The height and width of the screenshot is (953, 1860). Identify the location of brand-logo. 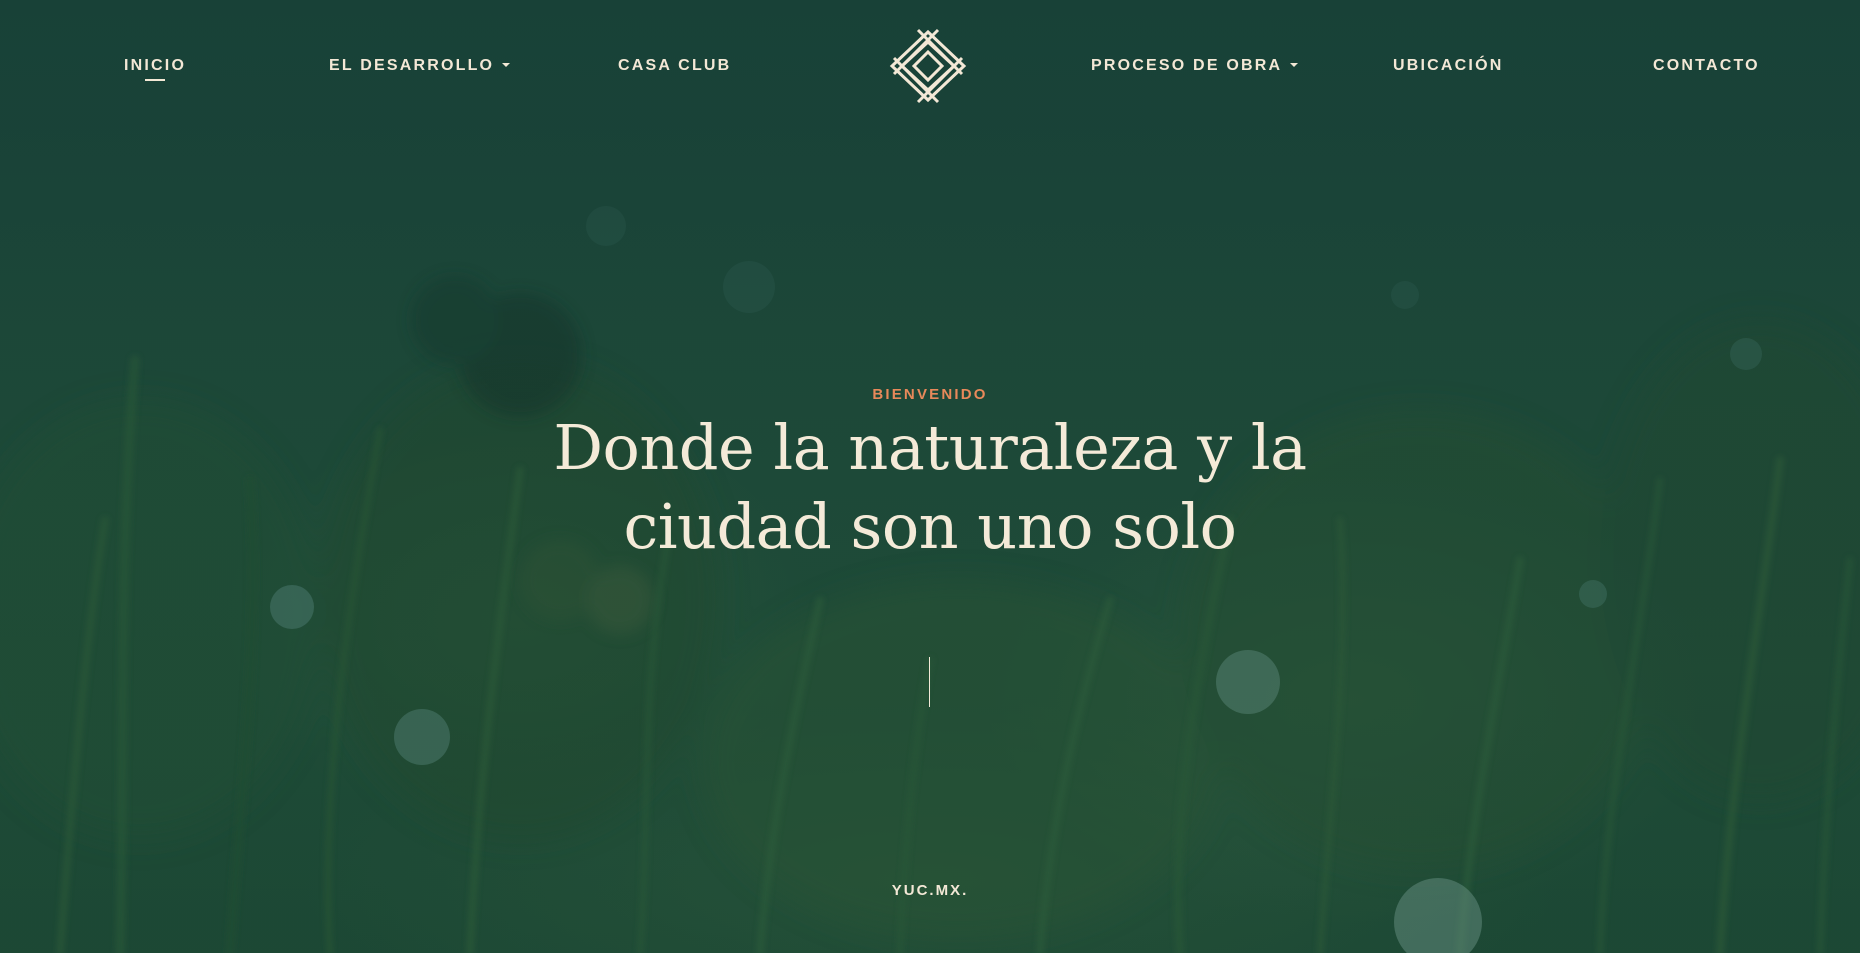
(928, 66).